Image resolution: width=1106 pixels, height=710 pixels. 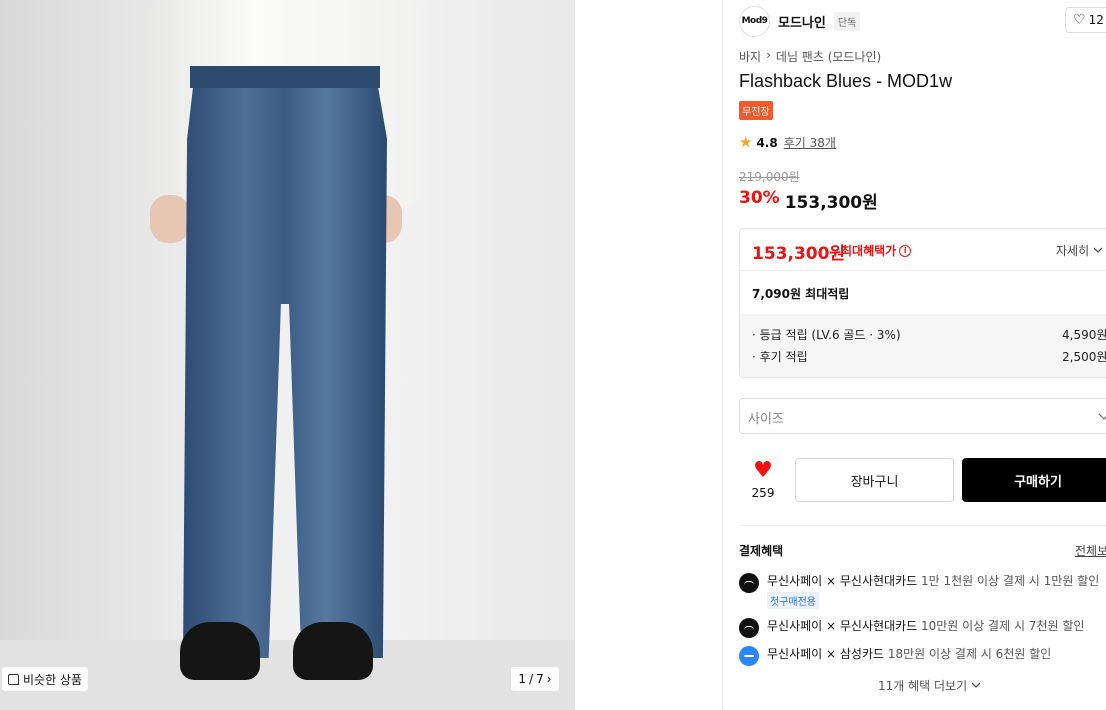 What do you see at coordinates (767, 142) in the screenshot?
I see `rating-score: 4.8` at bounding box center [767, 142].